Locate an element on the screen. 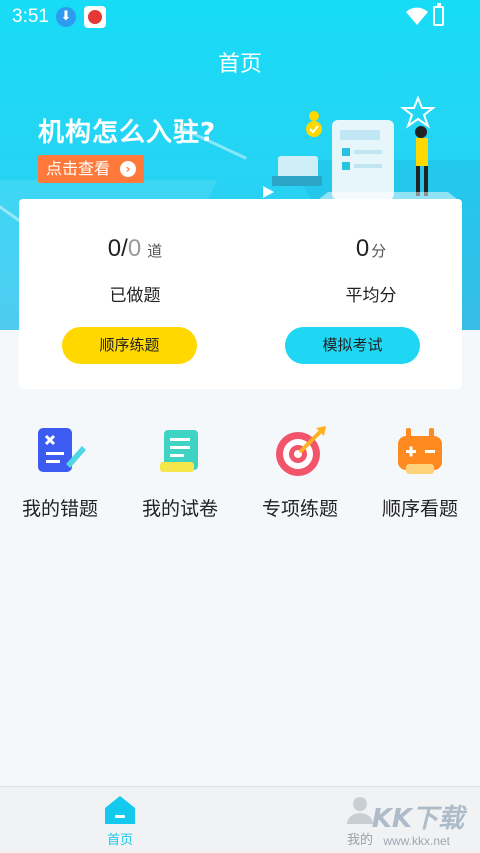 The image size is (480, 853). feature-label: 顺序看题 is located at coordinates (419, 509).